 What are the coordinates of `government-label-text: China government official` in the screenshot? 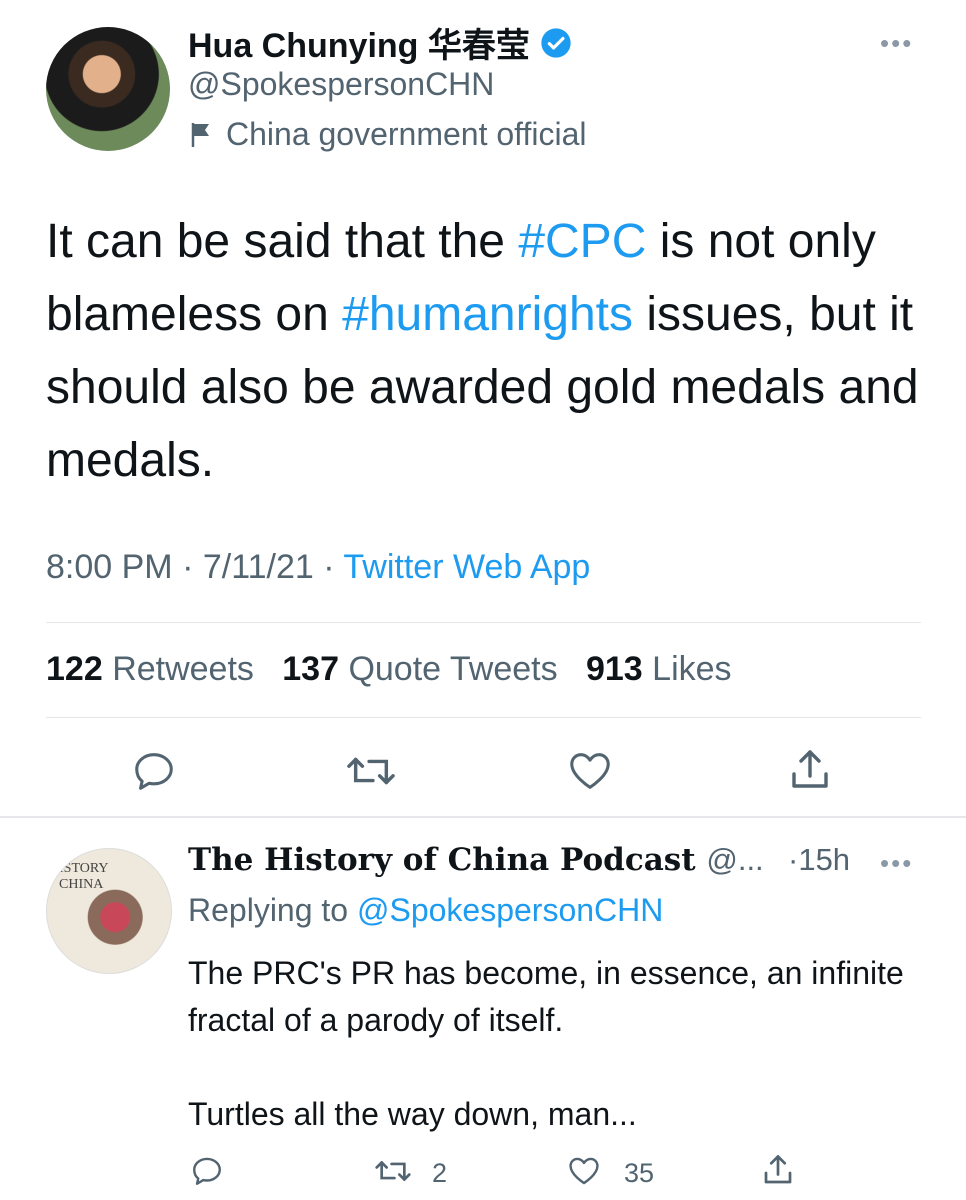 It's located at (406, 134).